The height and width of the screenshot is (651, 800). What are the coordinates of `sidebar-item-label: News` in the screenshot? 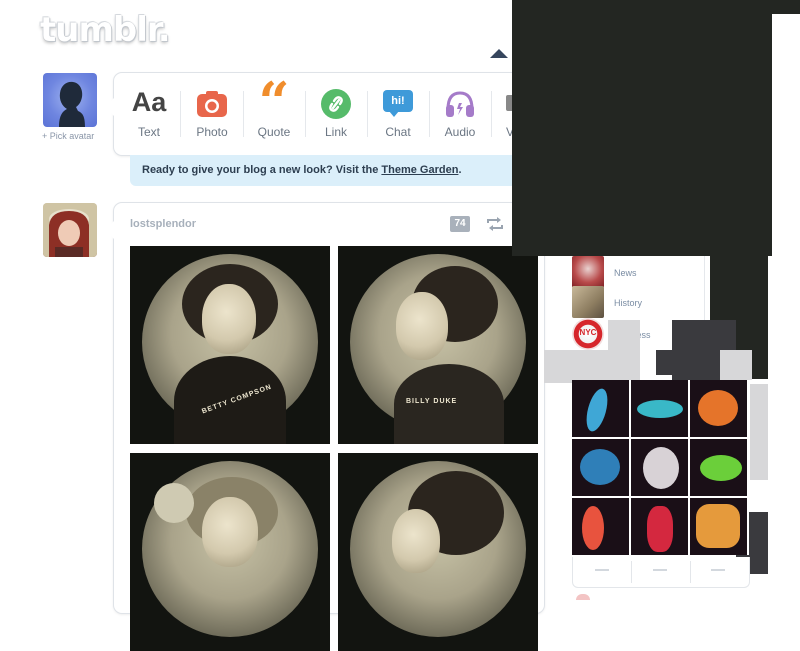 It's located at (625, 273).